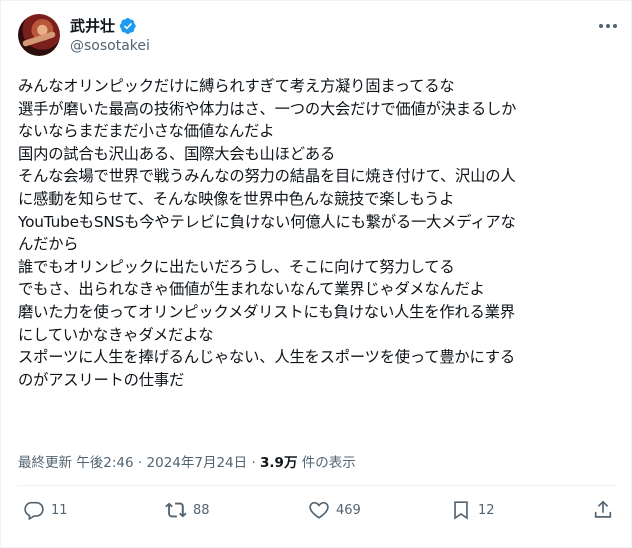  Describe the element at coordinates (328, 463) in the screenshot. I see `views-label: 件の表示` at that location.